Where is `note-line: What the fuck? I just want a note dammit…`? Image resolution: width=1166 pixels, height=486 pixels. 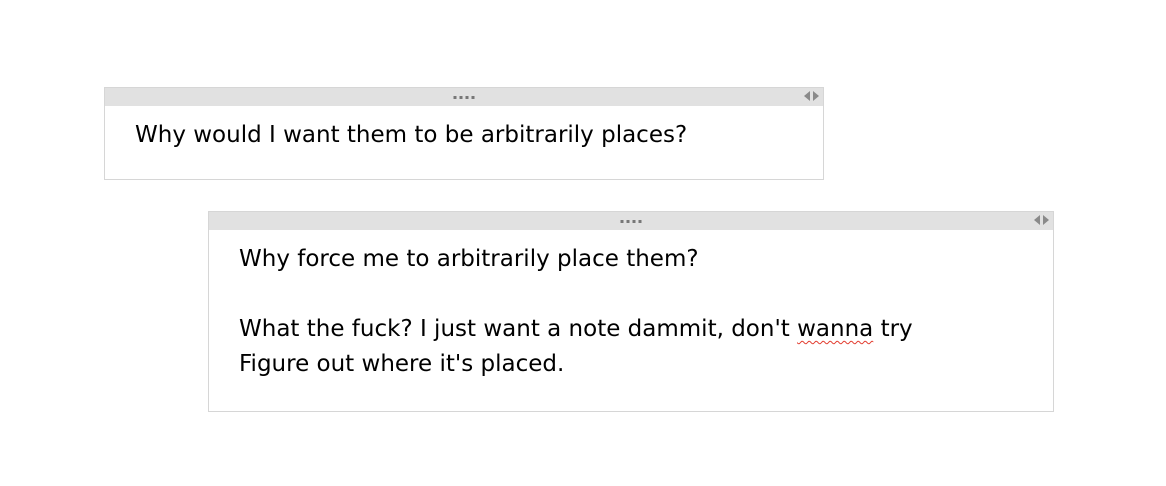 note-line: What the fuck? I just want a note dammit… is located at coordinates (631, 329).